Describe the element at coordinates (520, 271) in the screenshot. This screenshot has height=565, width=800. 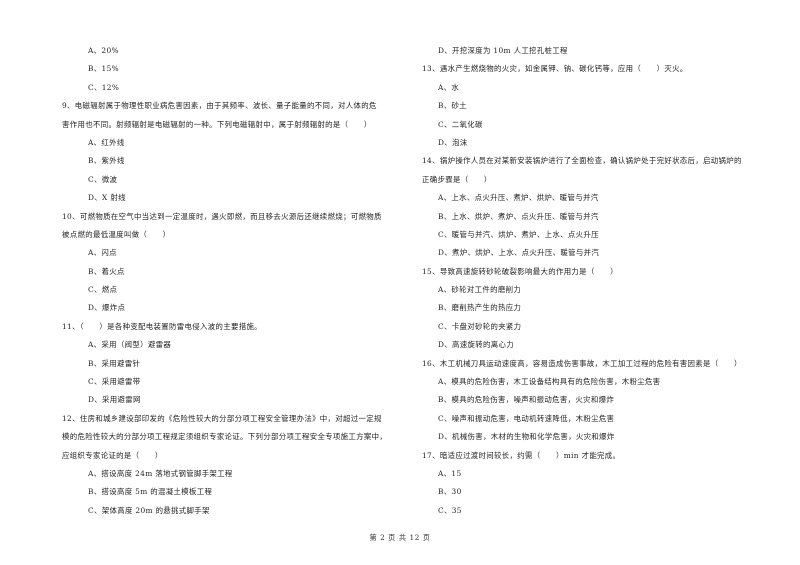
I see `question-text: 15、导致高速旋转砂轮破裂影响最大的作用力是（ ）` at that location.